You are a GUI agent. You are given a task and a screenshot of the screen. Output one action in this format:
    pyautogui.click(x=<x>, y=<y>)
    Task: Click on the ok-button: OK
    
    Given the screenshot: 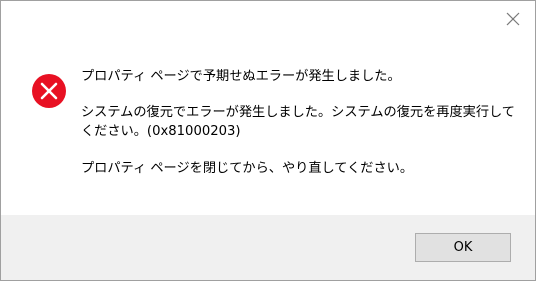 What is the action you would take?
    pyautogui.click(x=463, y=247)
    